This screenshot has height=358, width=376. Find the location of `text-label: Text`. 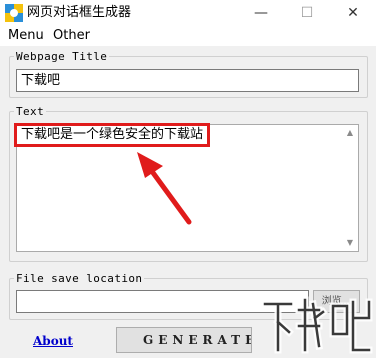

text-label: Text is located at coordinates (30, 111).